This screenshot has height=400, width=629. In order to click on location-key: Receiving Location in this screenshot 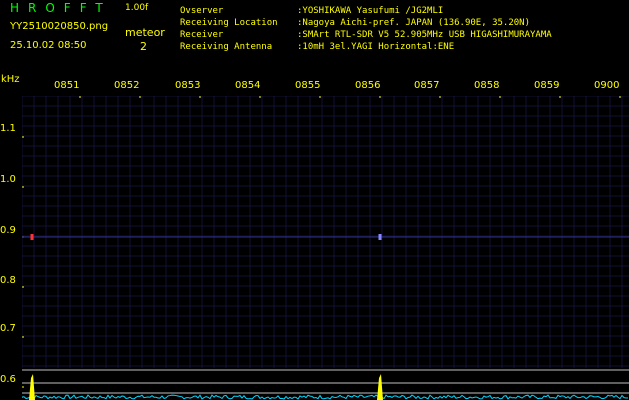, I will do `click(229, 23)`.